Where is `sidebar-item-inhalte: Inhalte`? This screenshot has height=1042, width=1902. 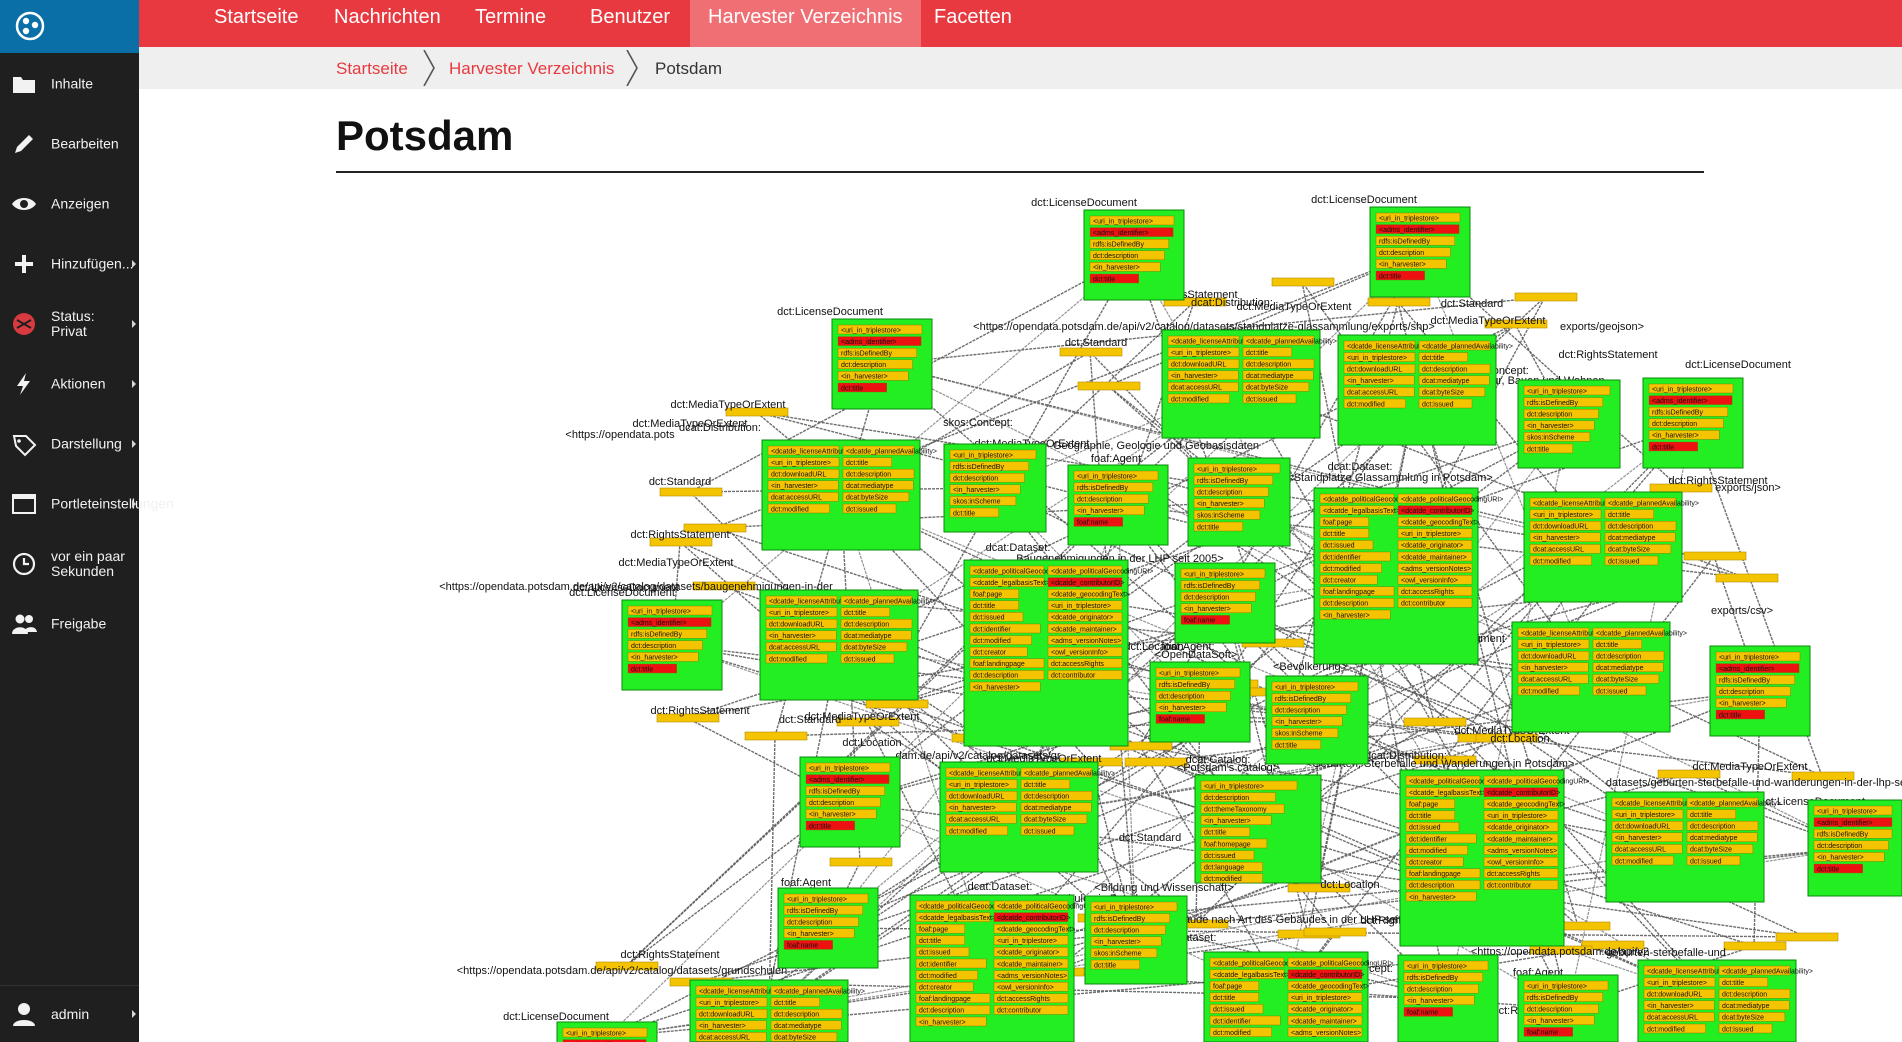
sidebar-item-inhalte: Inhalte is located at coordinates (69, 84).